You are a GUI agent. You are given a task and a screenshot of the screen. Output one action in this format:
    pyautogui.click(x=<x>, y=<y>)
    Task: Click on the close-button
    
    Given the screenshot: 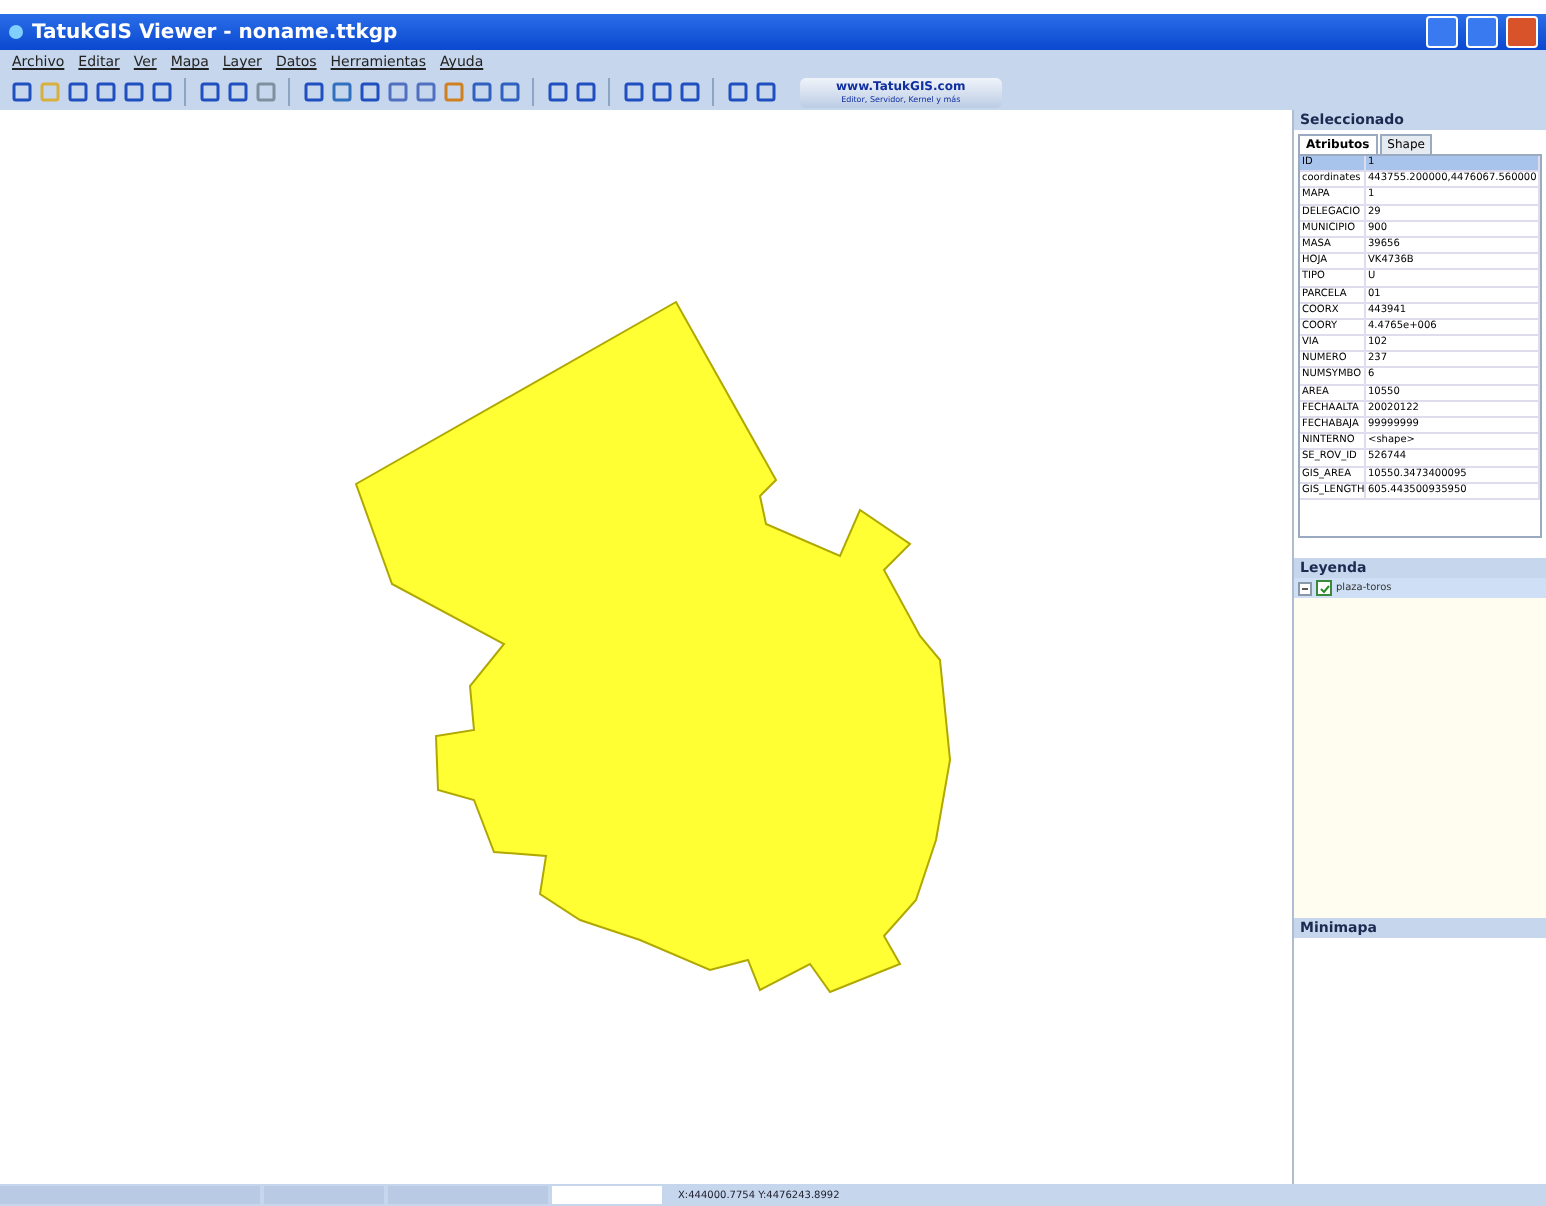 What is the action you would take?
    pyautogui.click(x=1522, y=32)
    